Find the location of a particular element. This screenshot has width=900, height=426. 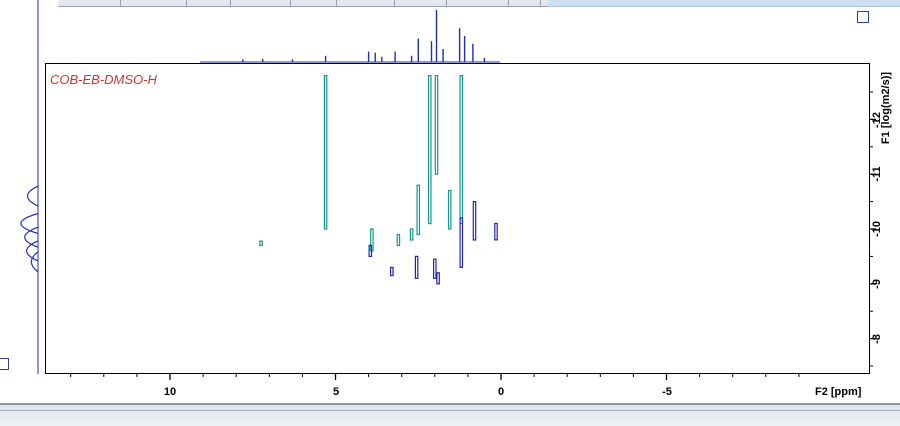

y-tick-label: -8 is located at coordinates (877, 339).